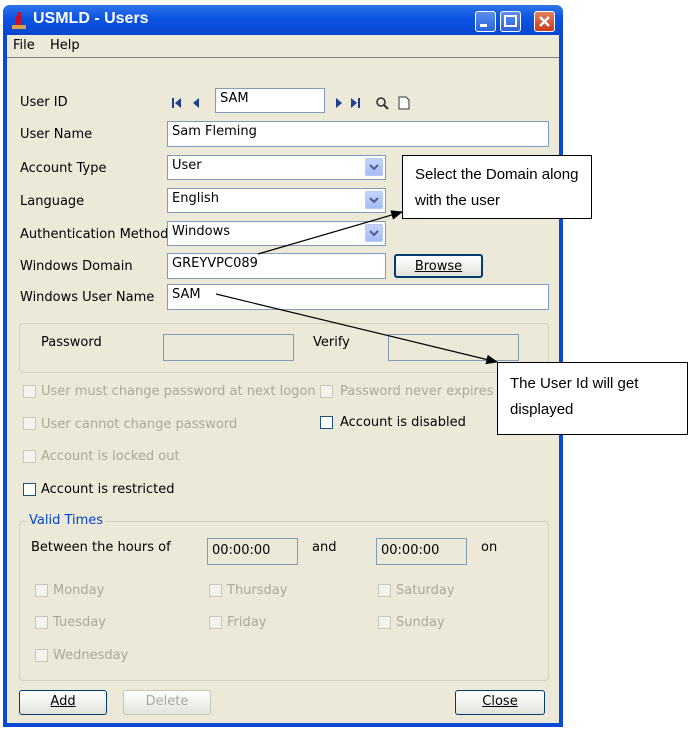 This screenshot has width=692, height=733. What do you see at coordinates (91, 18) in the screenshot?
I see `window-title: USMLD - Users` at bounding box center [91, 18].